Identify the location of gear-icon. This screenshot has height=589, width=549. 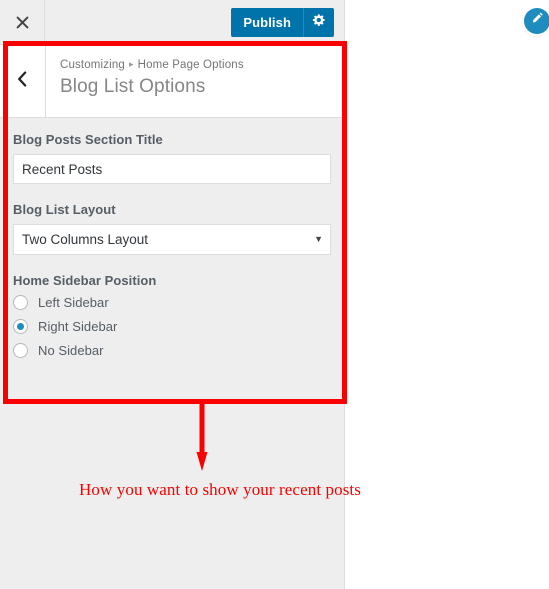
(319, 22).